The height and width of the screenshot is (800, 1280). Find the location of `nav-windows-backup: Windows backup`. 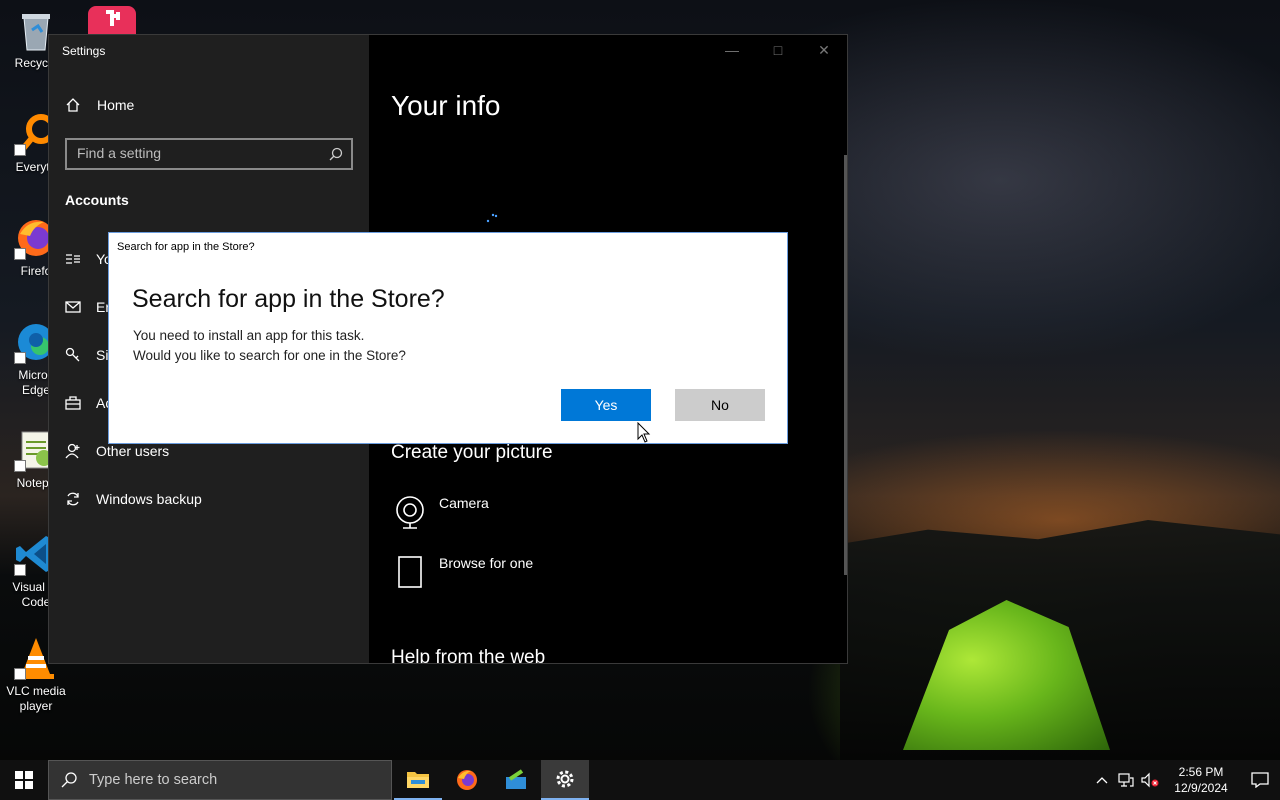

nav-windows-backup: Windows backup is located at coordinates (133, 499).